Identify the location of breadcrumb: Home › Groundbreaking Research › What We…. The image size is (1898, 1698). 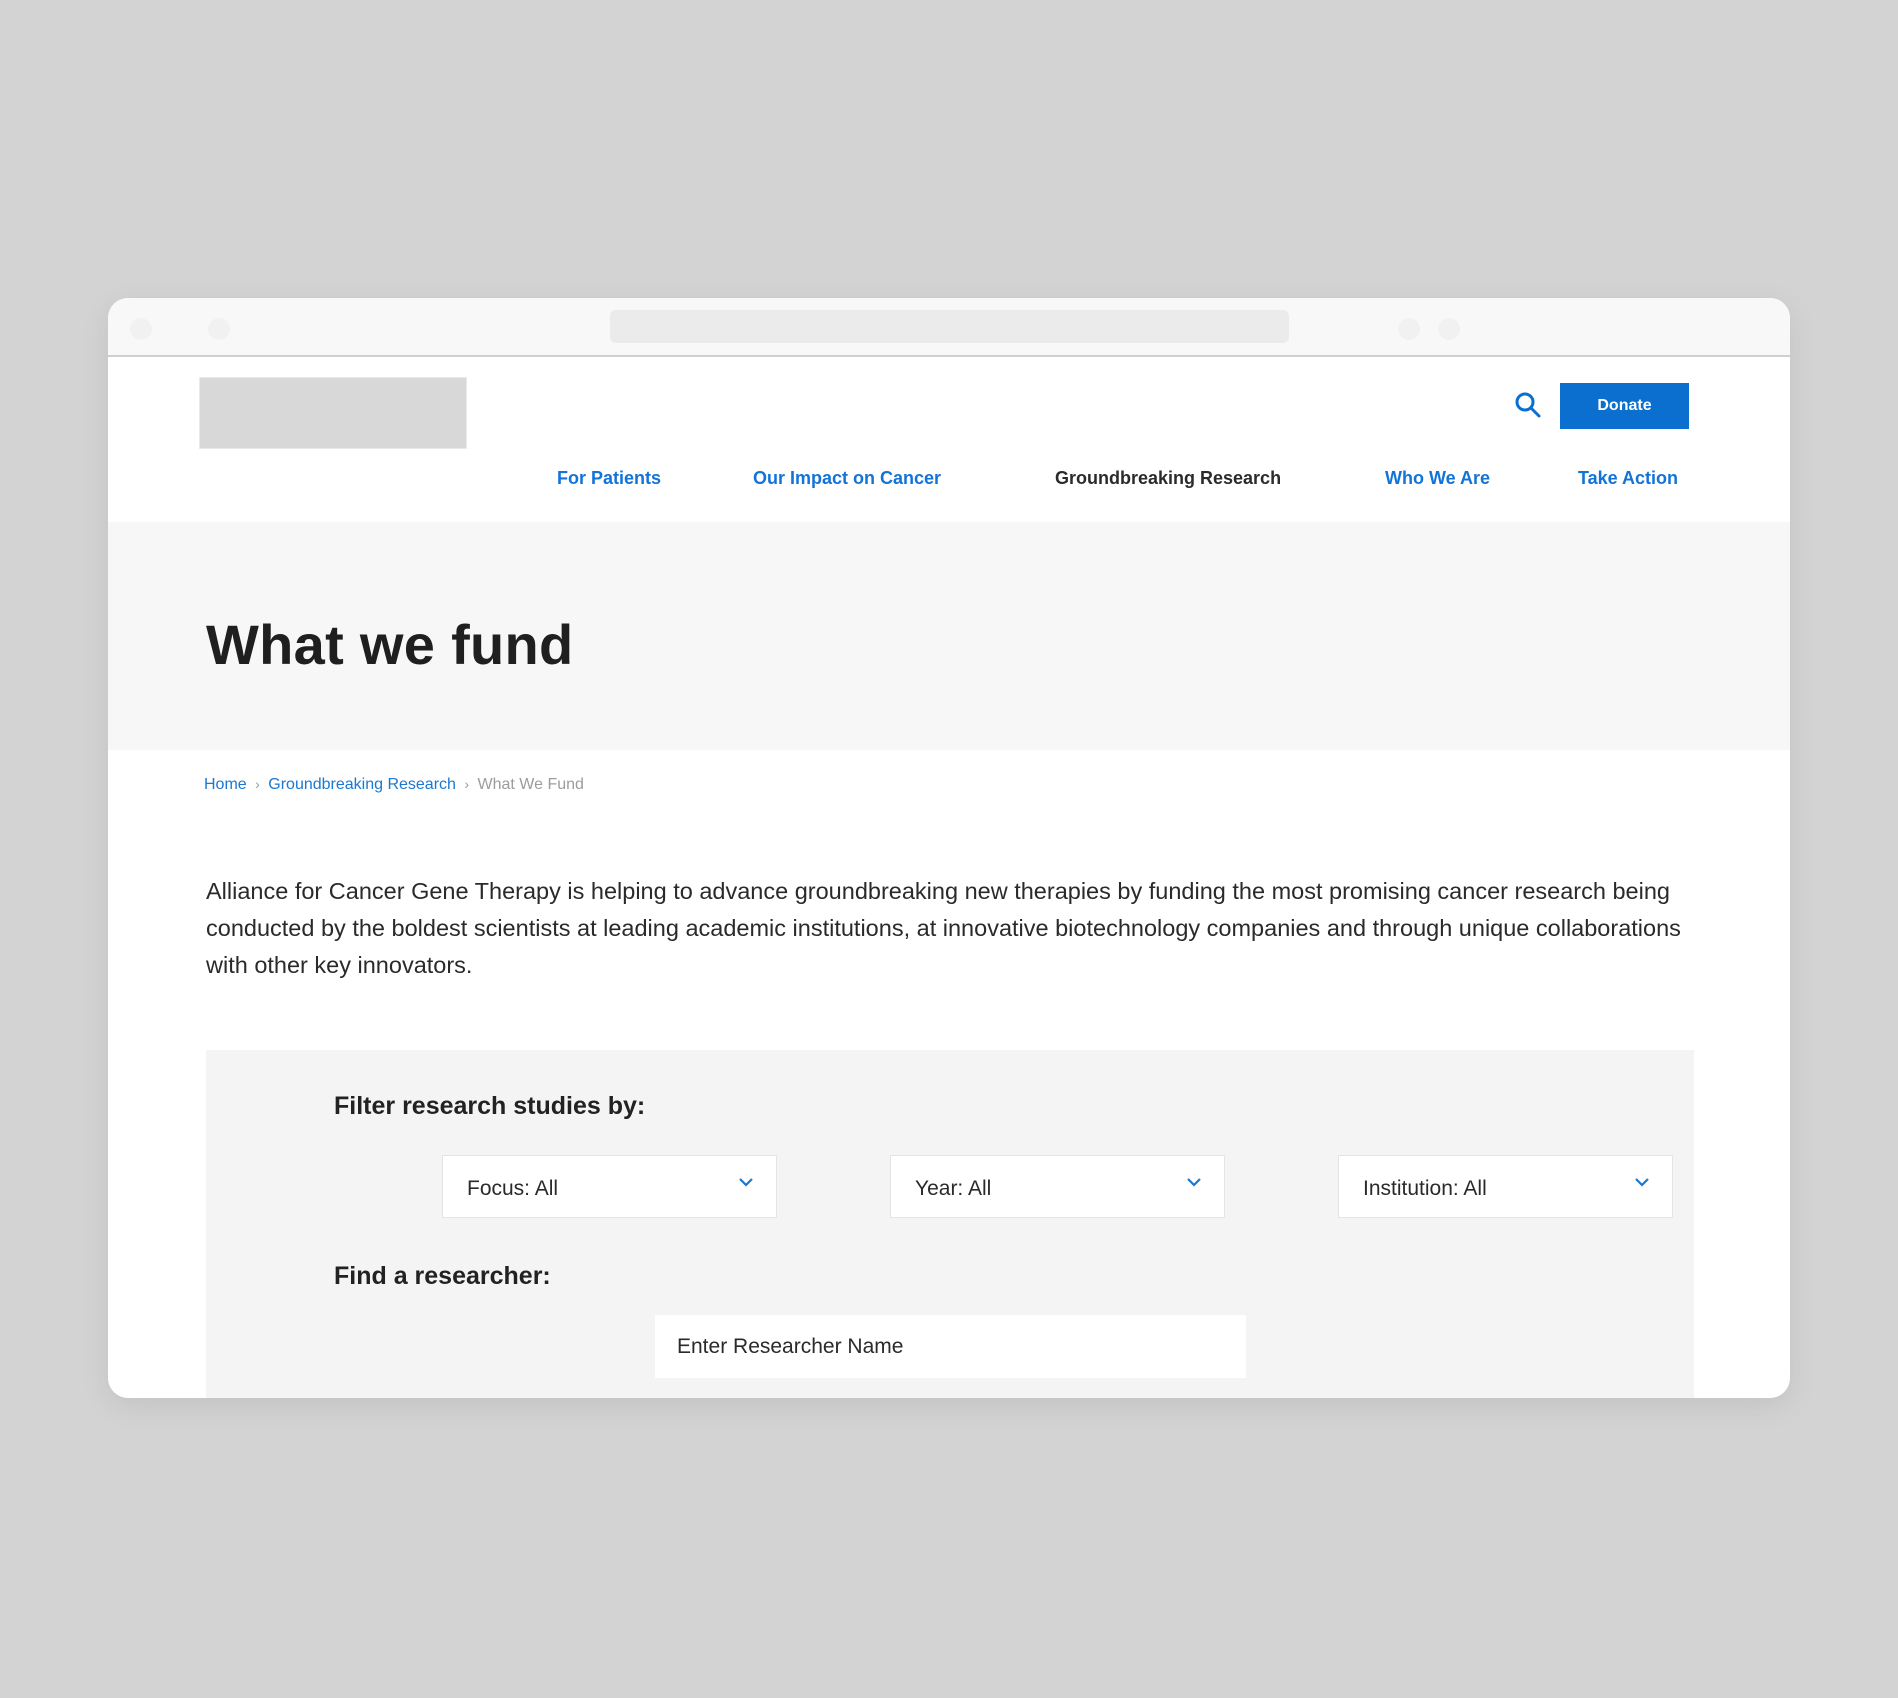
(394, 785).